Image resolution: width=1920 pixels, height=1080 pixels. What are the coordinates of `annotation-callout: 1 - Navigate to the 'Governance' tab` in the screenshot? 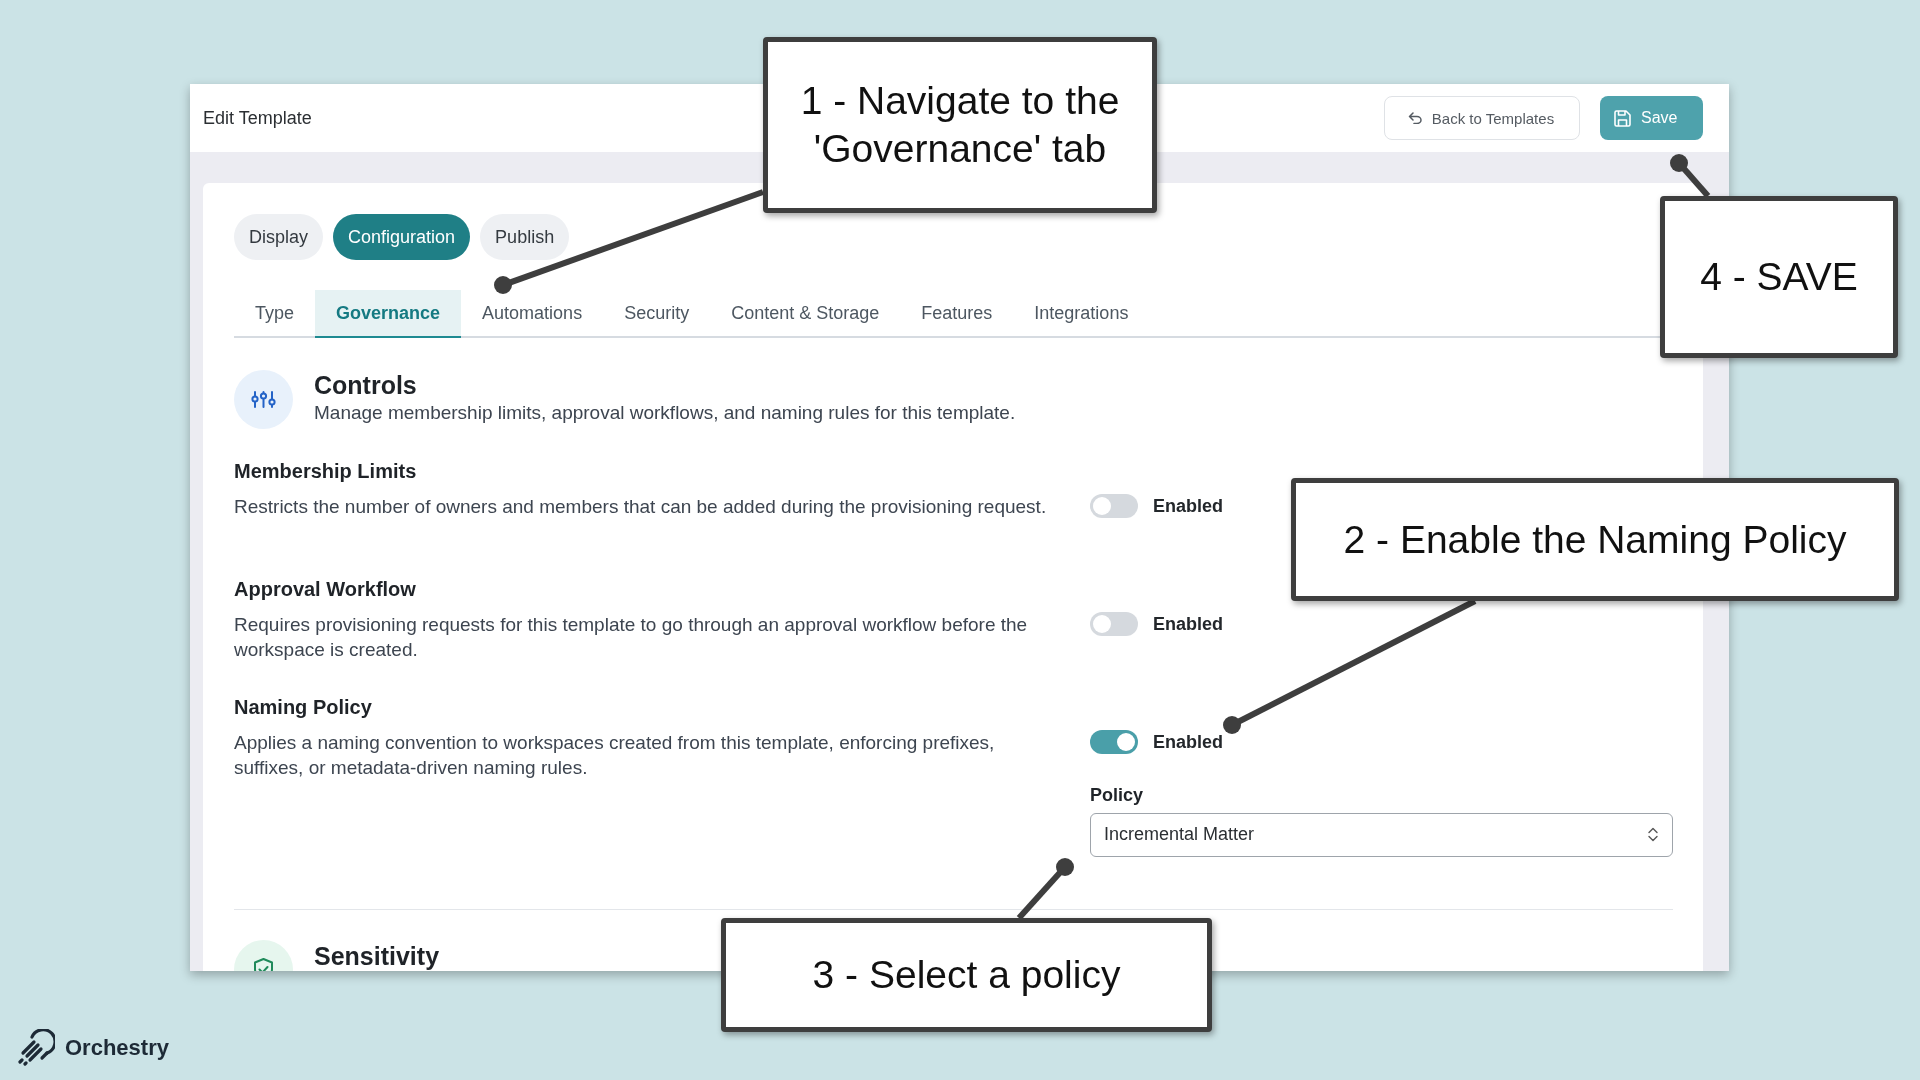 It's located at (960, 125).